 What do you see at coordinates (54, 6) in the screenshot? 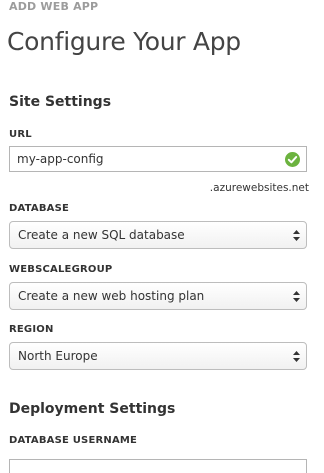
I see `dialog-header-label: ADD WEB APP` at bounding box center [54, 6].